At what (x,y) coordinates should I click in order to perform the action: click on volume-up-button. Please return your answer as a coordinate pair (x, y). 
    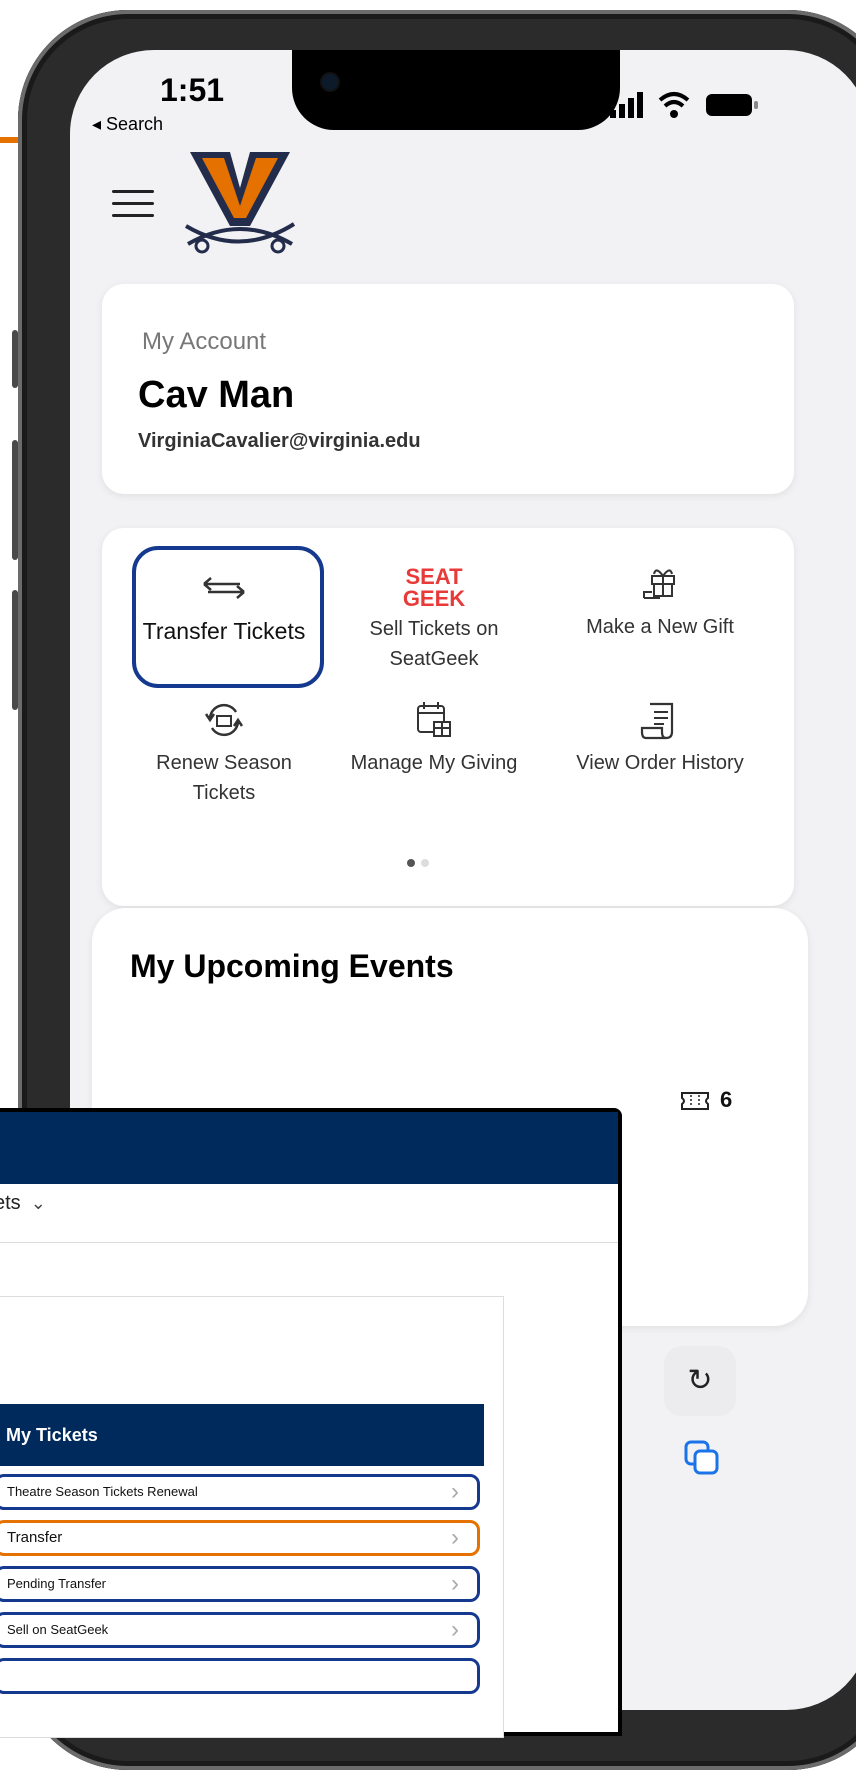
    Looking at the image, I should click on (15, 500).